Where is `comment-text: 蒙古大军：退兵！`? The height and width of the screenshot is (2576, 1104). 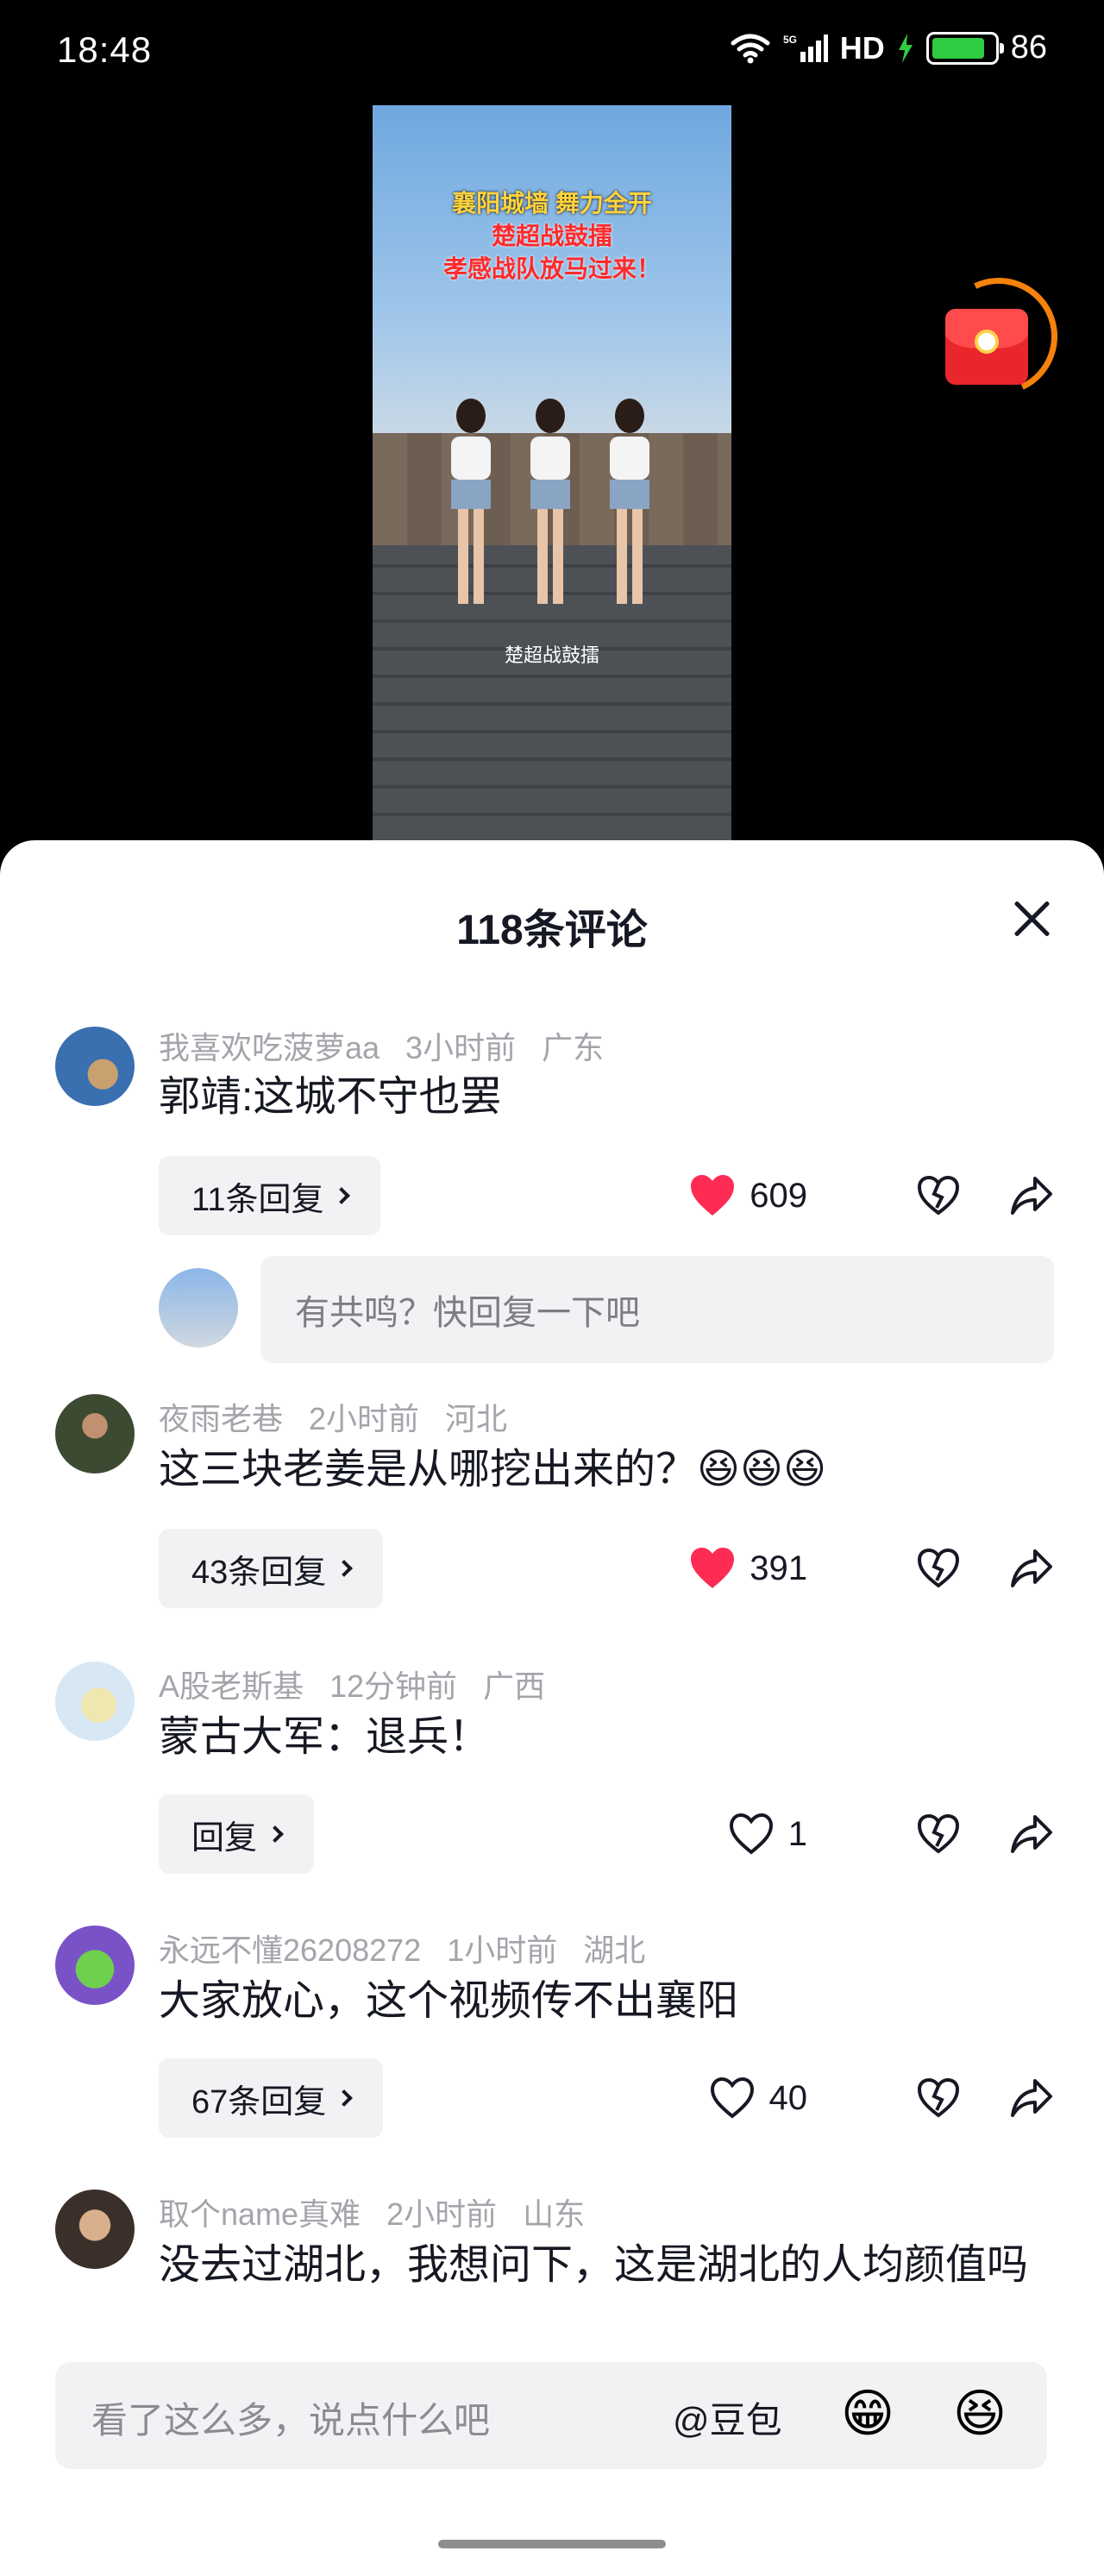 comment-text: 蒙古大军：退兵！ is located at coordinates (325, 1737).